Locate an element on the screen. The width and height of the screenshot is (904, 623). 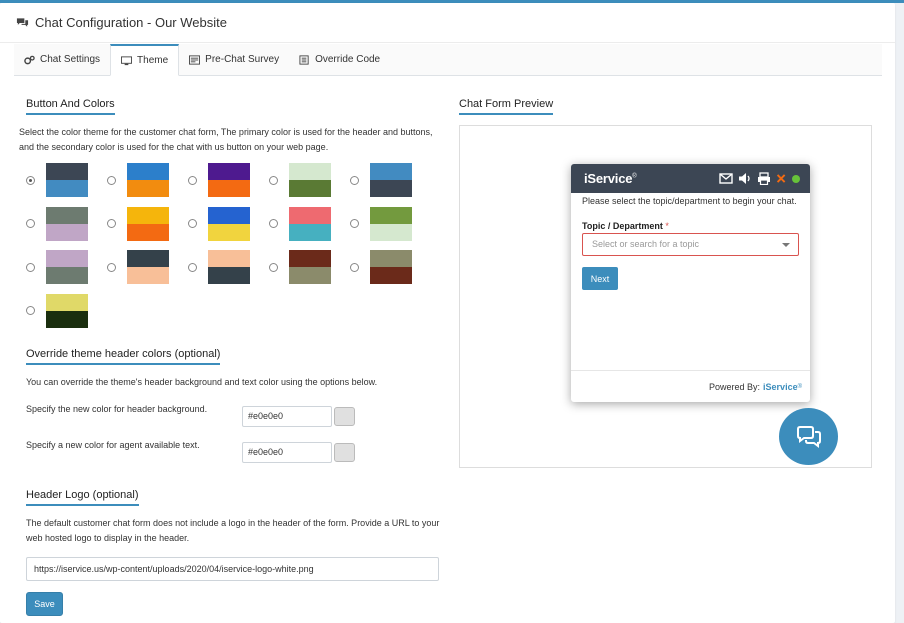
tab-override-code: Override Code is located at coordinates (339, 59).